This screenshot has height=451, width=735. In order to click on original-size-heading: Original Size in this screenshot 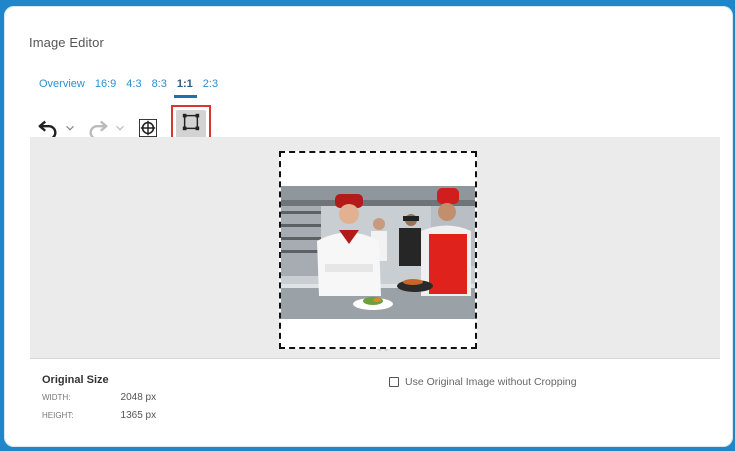, I will do `click(75, 380)`.